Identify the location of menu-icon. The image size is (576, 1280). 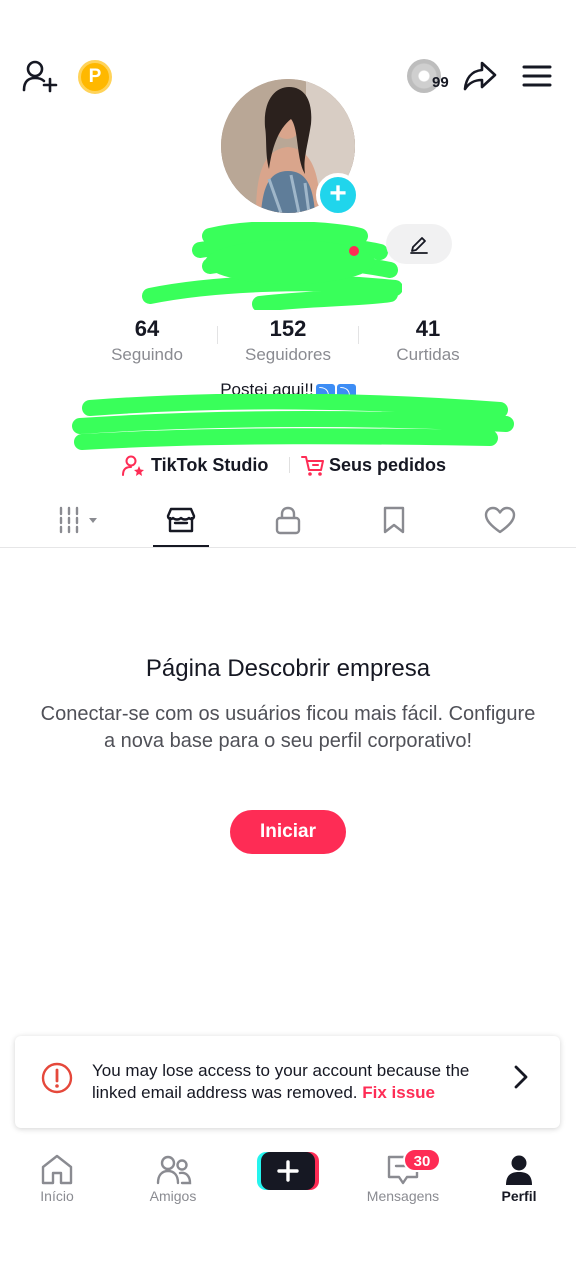
(537, 76).